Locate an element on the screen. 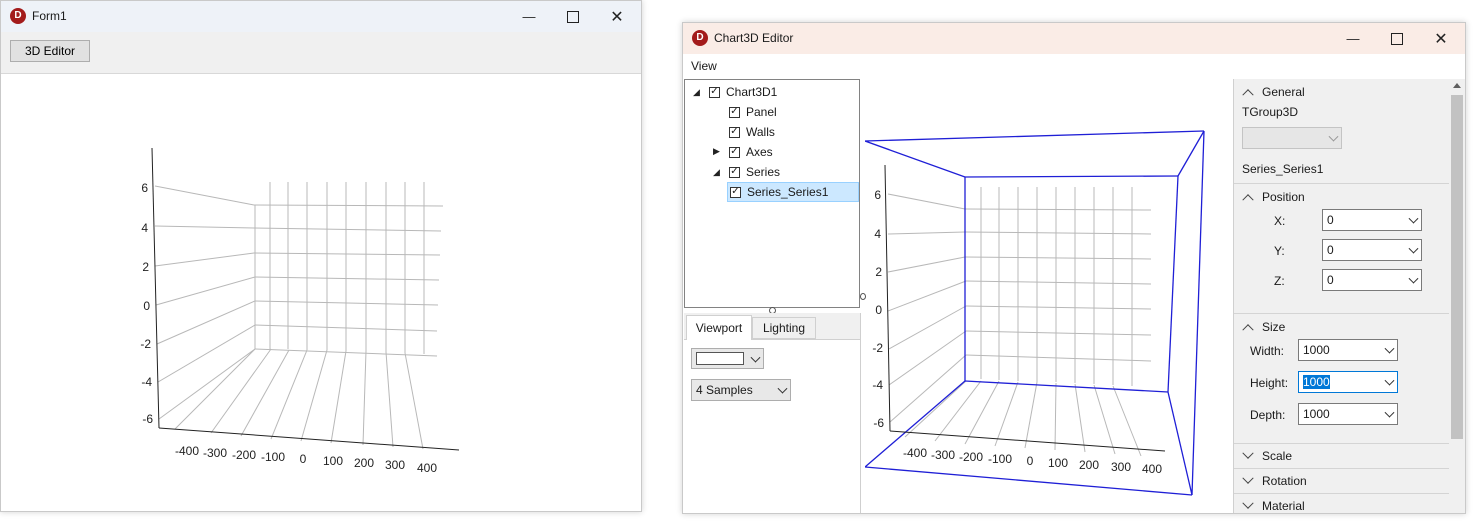 The height and width of the screenshot is (524, 1477). section-rotation-header: Rotation is located at coordinates (1342, 481).